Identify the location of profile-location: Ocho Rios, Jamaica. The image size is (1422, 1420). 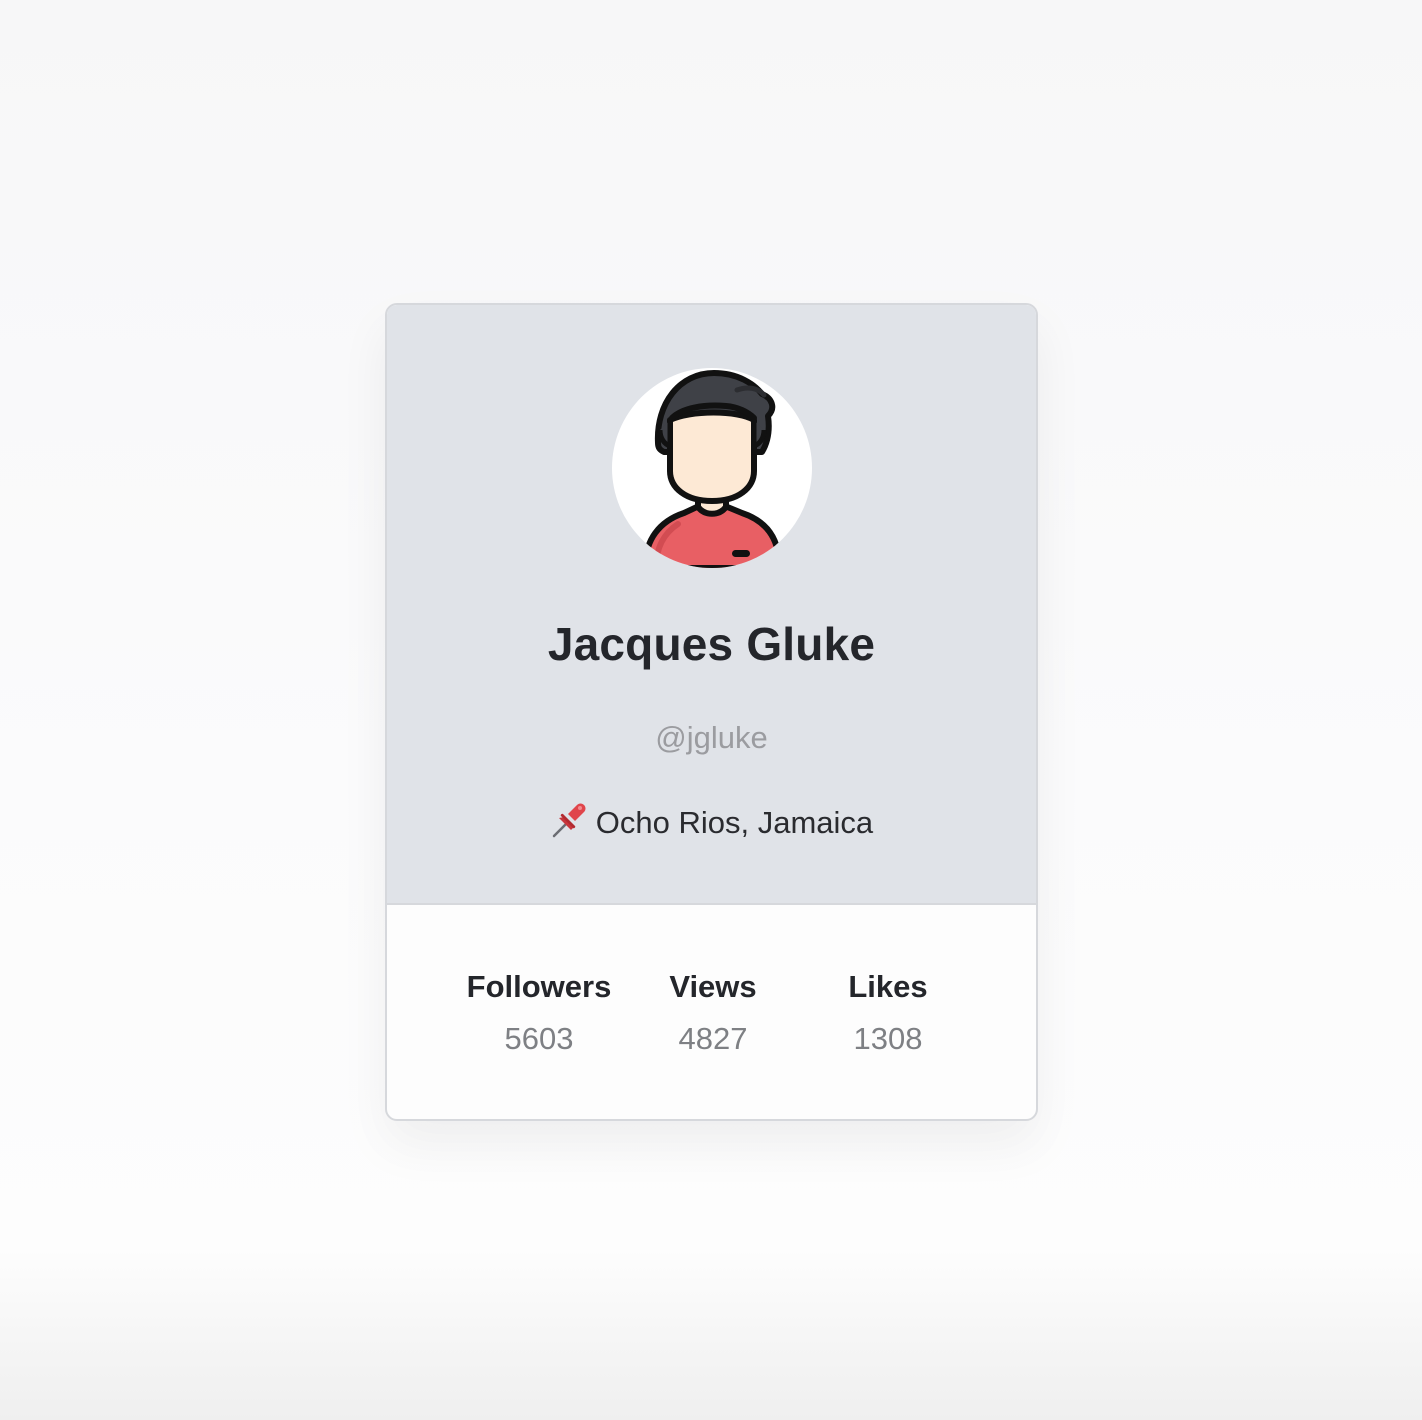
(711, 824).